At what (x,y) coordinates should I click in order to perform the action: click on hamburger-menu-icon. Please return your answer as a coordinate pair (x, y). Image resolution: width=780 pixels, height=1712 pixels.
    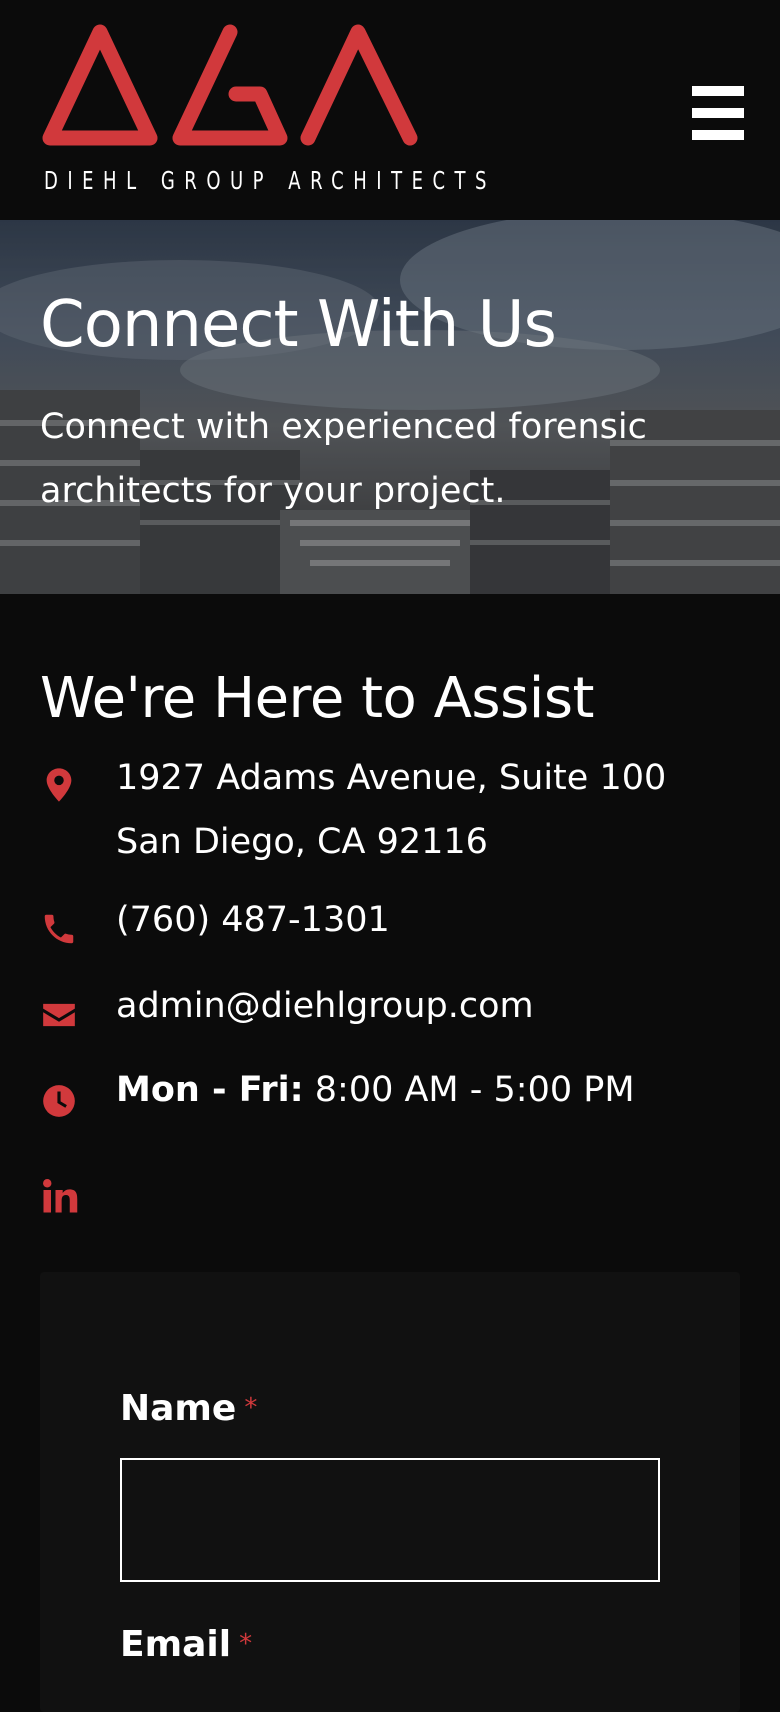
    Looking at the image, I should click on (718, 113).